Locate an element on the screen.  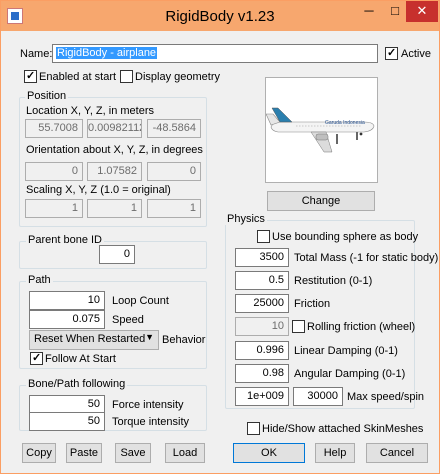
display-geometry-label: Display geometry is located at coordinates (177, 77).